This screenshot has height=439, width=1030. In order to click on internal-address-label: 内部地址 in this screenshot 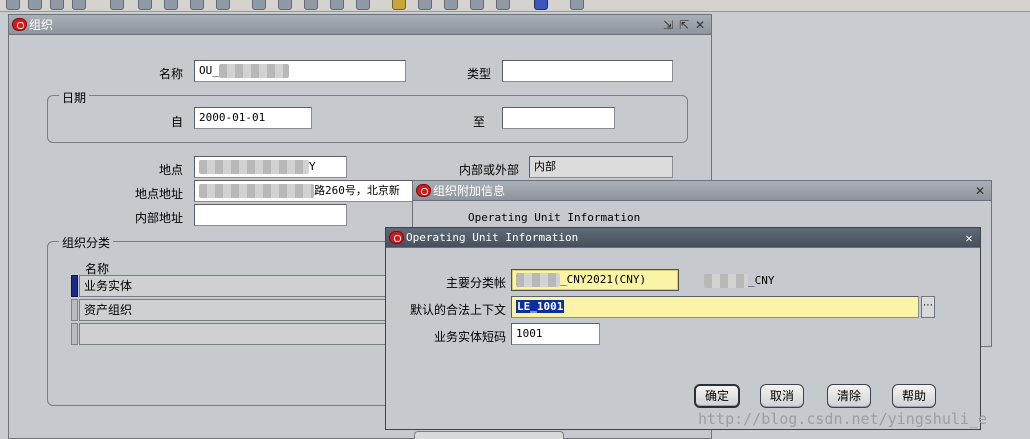, I will do `click(158, 218)`.